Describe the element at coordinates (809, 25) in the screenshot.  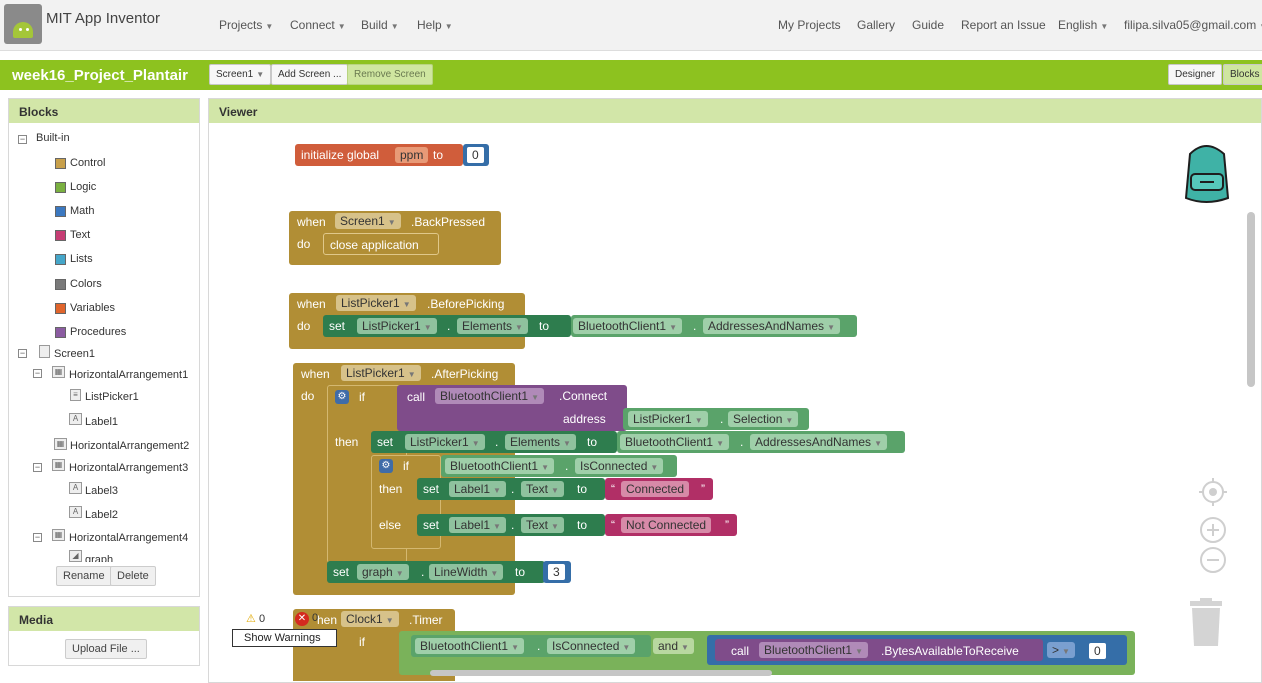
I see `menu-my-projects: My Projects` at that location.